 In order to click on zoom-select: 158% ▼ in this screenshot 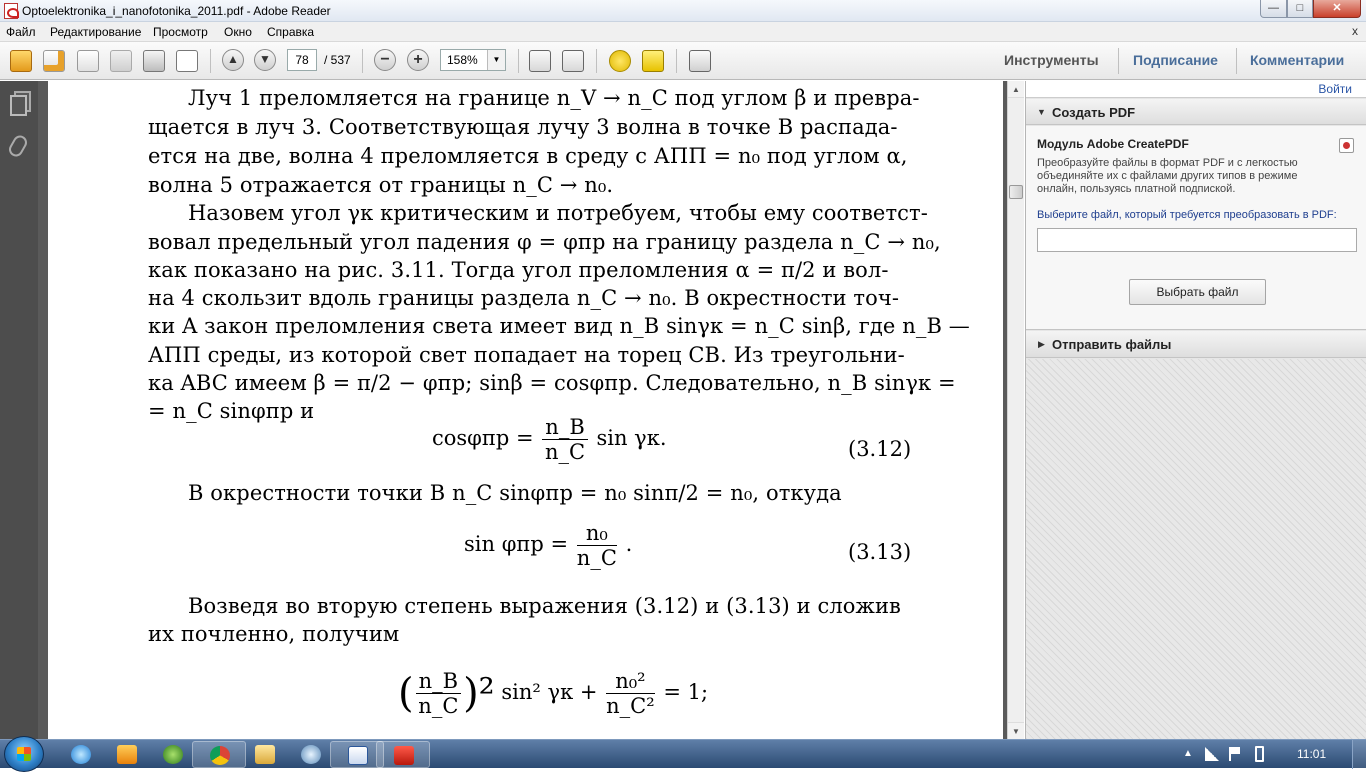, I will do `click(473, 60)`.